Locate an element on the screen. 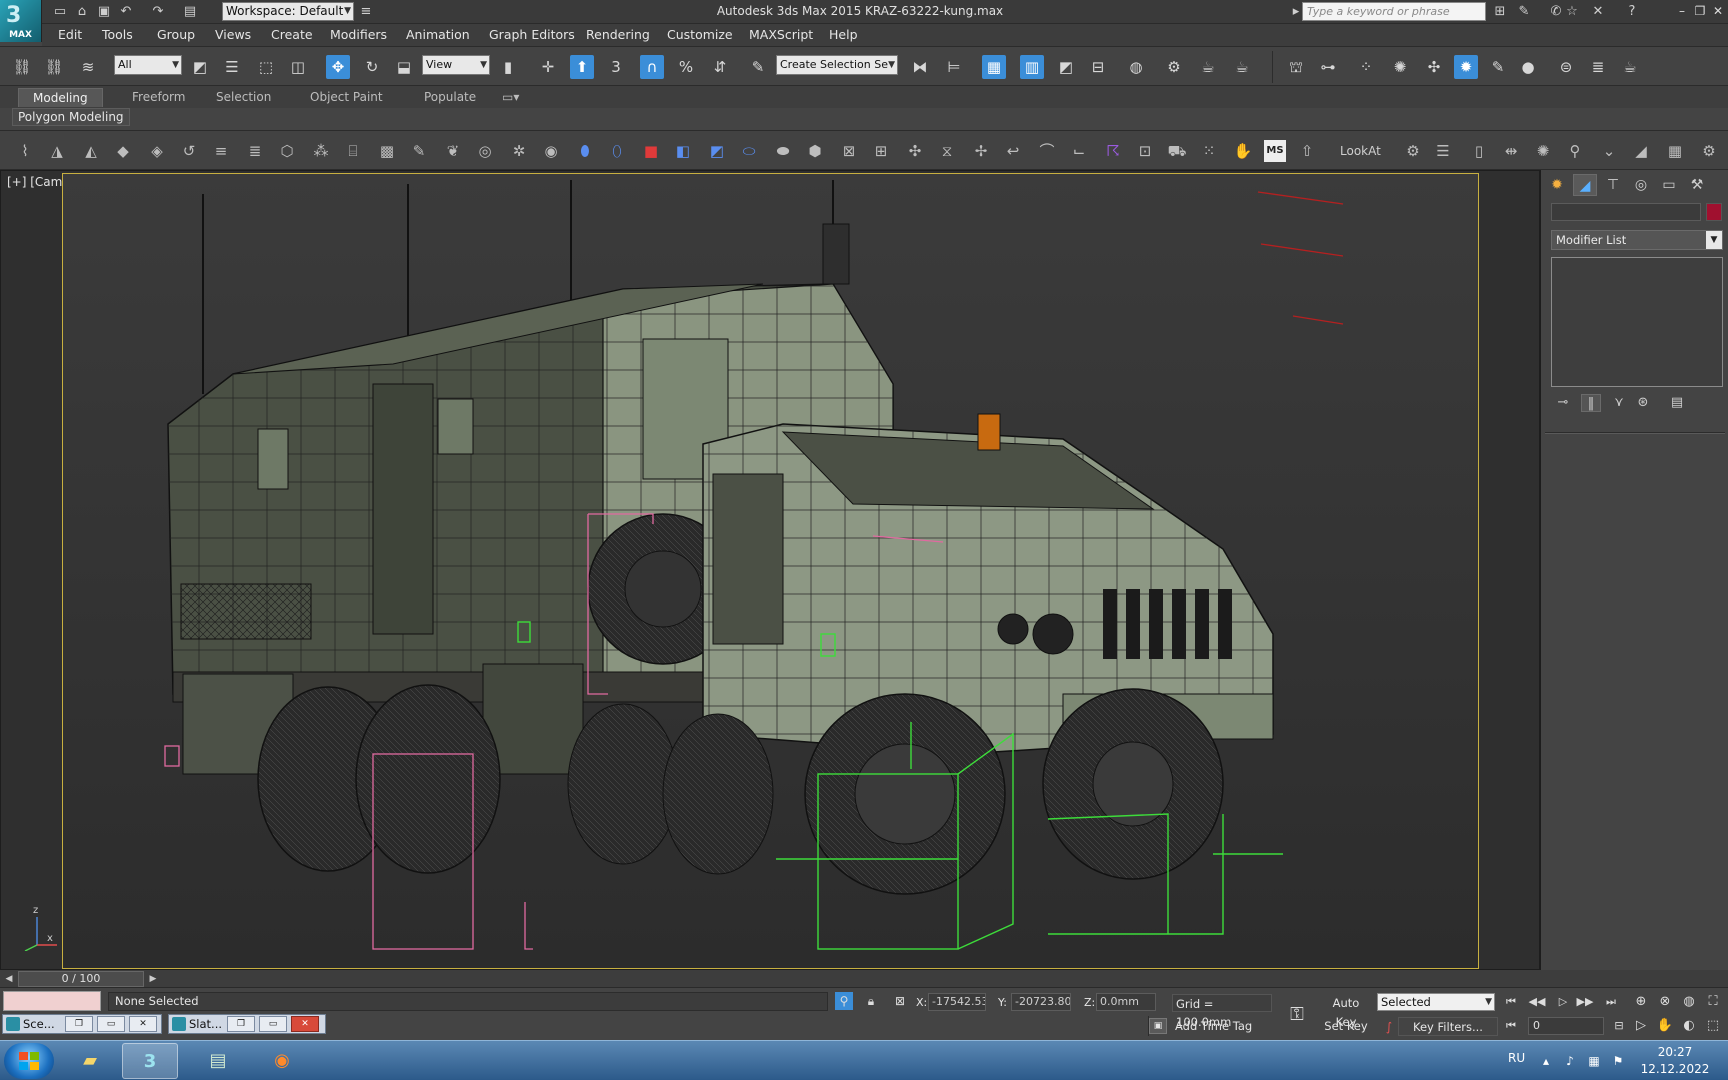 The height and width of the screenshot is (1080, 1728). configure-modifier-sets-icon: ▤ is located at coordinates (1677, 403).